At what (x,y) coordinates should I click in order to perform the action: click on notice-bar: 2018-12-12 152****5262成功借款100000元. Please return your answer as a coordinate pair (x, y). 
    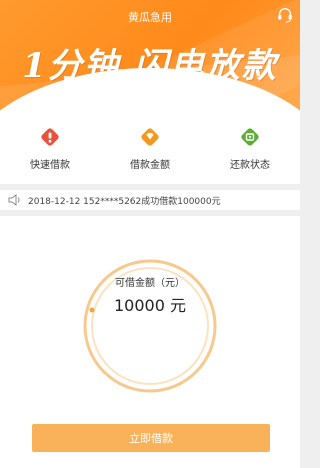
    Looking at the image, I should click on (150, 200).